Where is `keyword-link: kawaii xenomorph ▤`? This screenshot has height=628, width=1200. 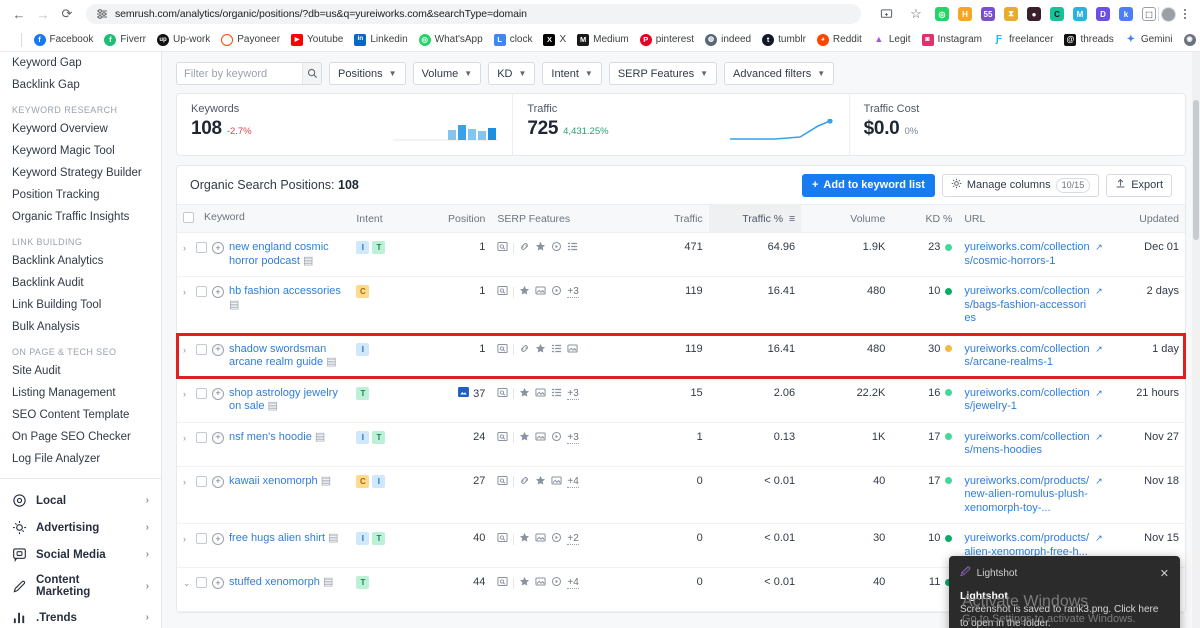
keyword-link: kawaii xenomorph ▤ is located at coordinates (280, 482).